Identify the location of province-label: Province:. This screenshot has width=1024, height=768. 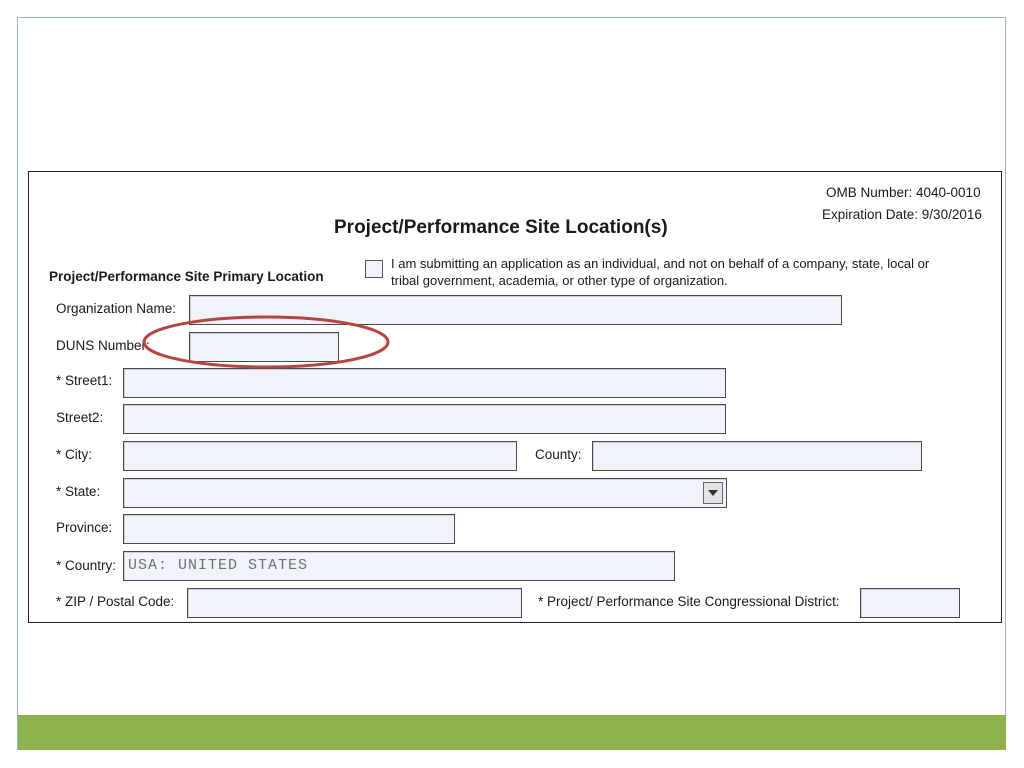
(84, 527).